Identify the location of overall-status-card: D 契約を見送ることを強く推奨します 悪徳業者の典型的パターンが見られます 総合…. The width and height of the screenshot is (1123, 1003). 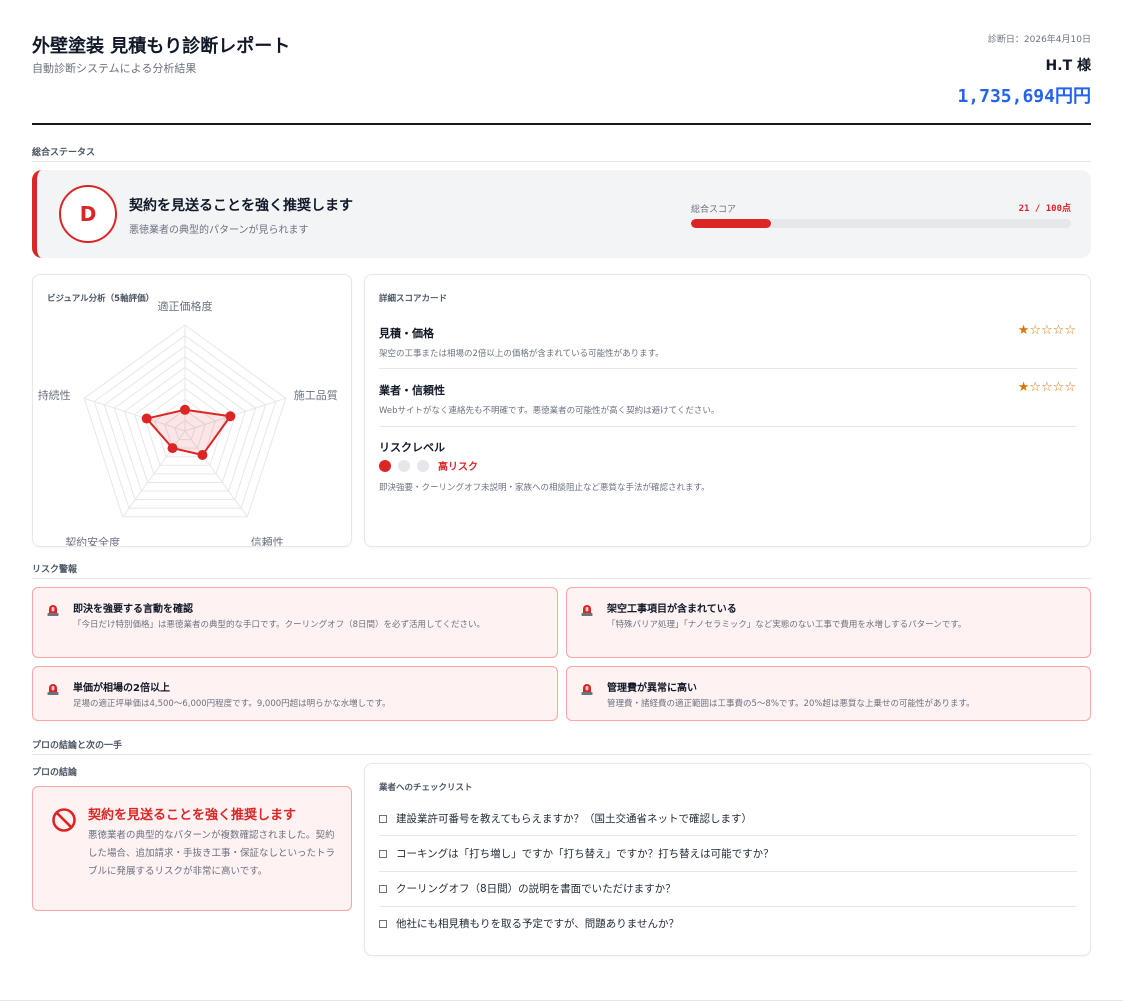
(561, 214).